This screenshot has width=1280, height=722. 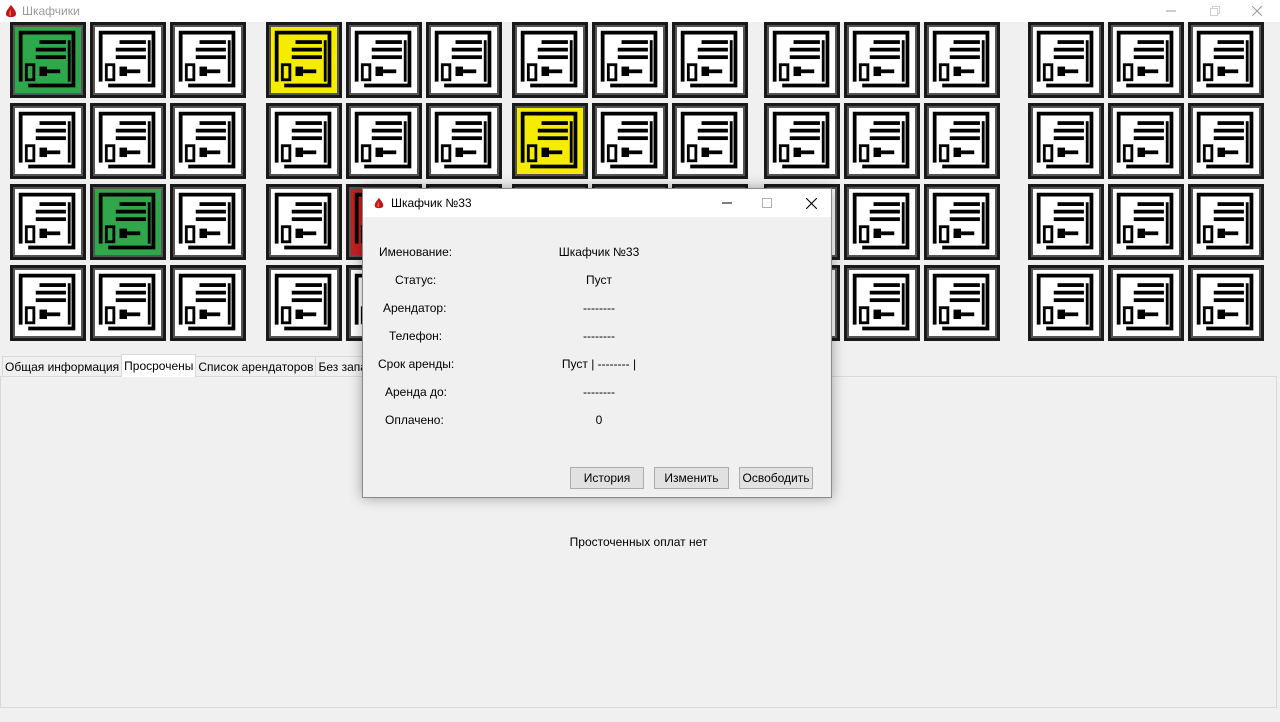 I want to click on close-icon, so click(x=811, y=203).